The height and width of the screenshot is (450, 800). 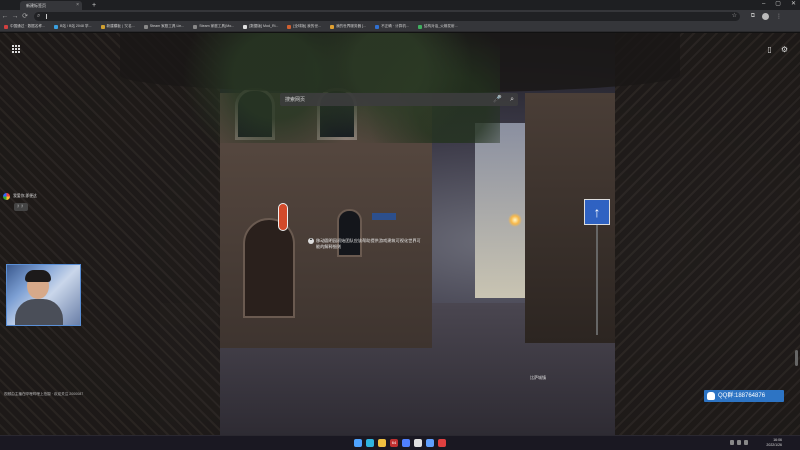 I want to click on webcam-body, so click(x=39, y=312).